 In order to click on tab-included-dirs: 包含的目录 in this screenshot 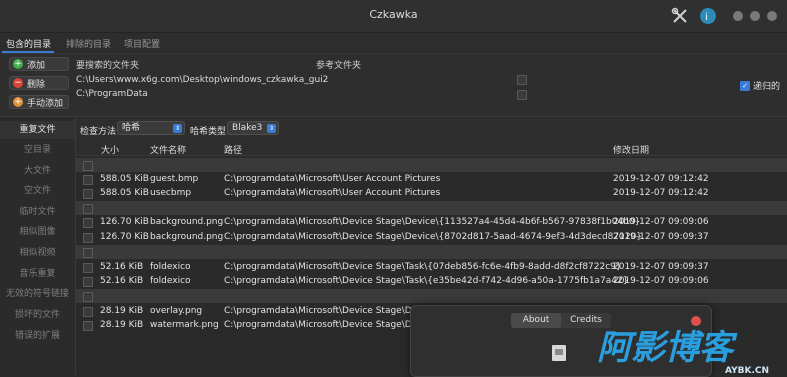, I will do `click(28, 43)`.